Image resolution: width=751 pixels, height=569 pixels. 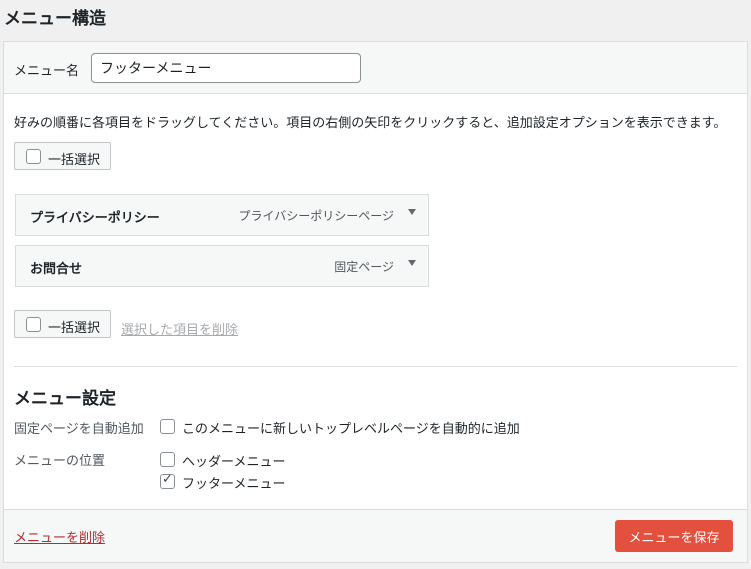 I want to click on bulk-select-checkbox-bottom, so click(x=33, y=324).